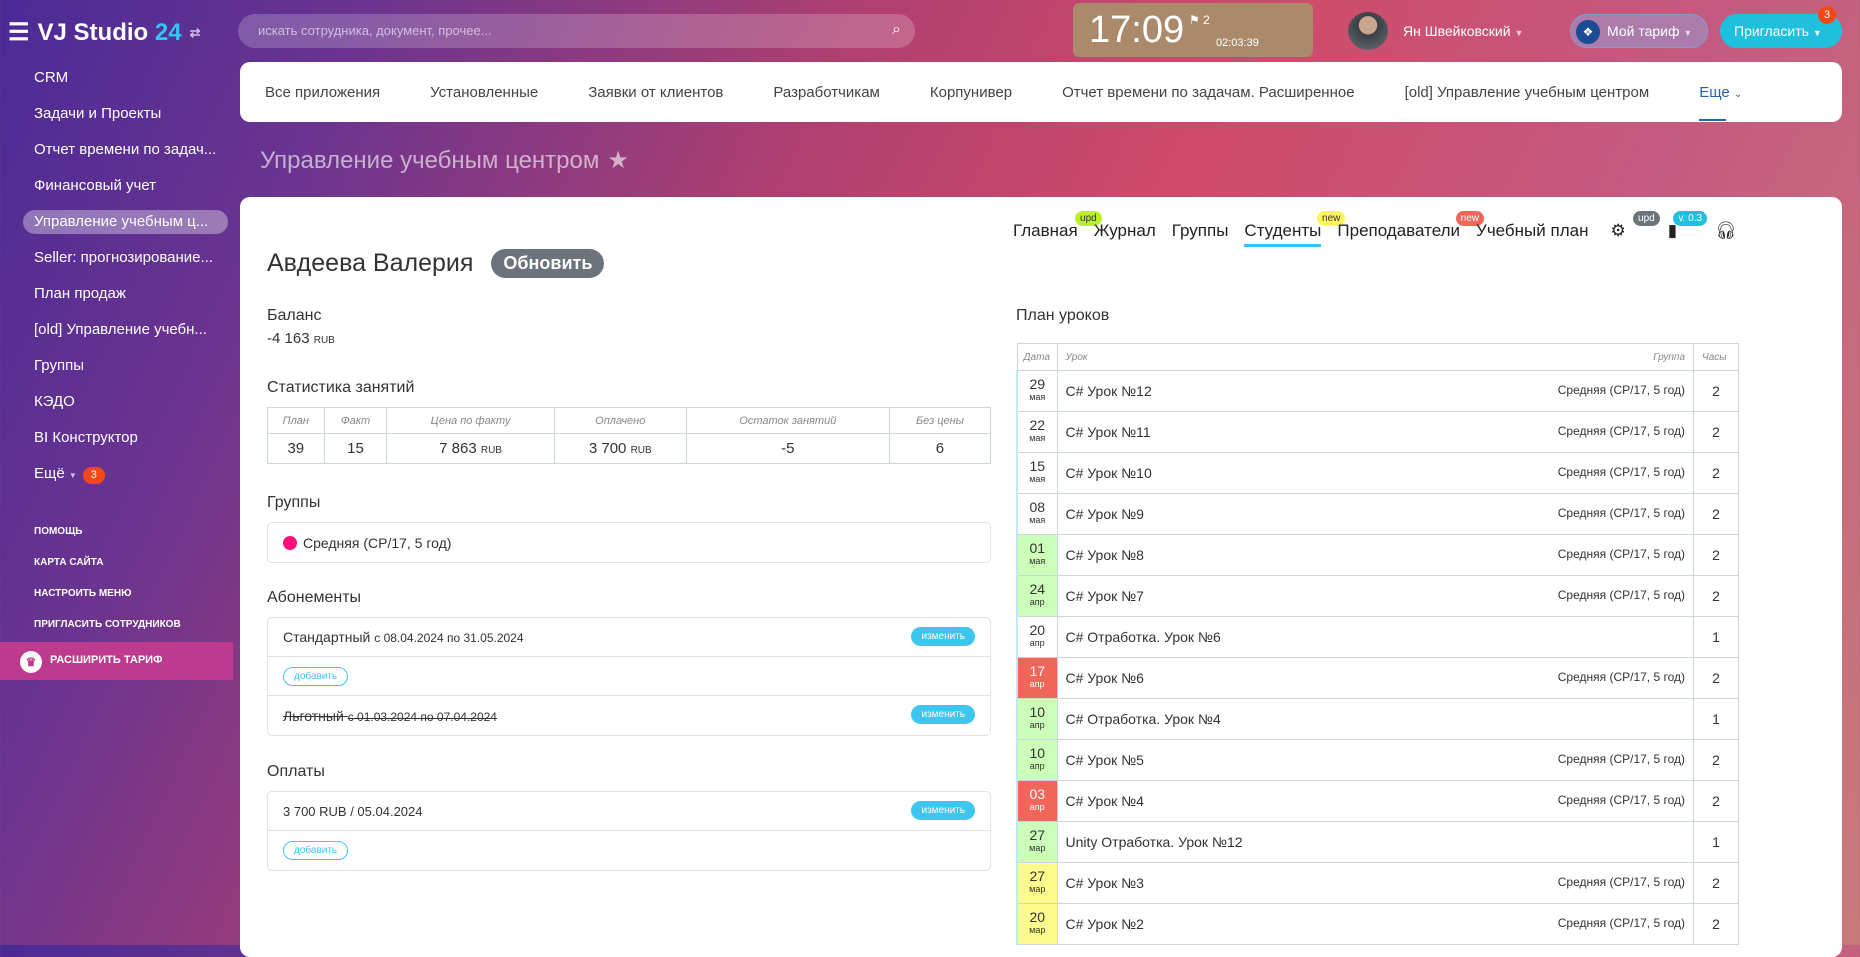 The width and height of the screenshot is (1860, 957). Describe the element at coordinates (120, 531) in the screenshot. I see `sidebar-link: ПОМОЩЬ` at that location.